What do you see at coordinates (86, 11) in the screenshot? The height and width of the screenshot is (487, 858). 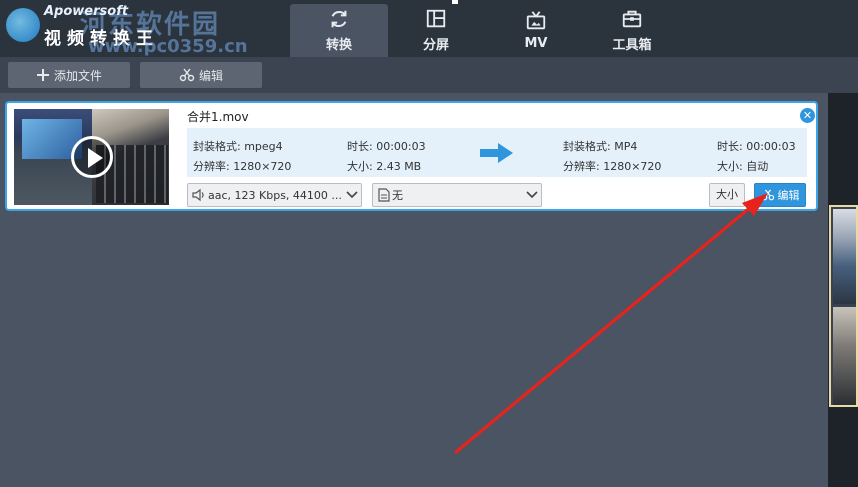 I see `brand-name: Apowersoft` at bounding box center [86, 11].